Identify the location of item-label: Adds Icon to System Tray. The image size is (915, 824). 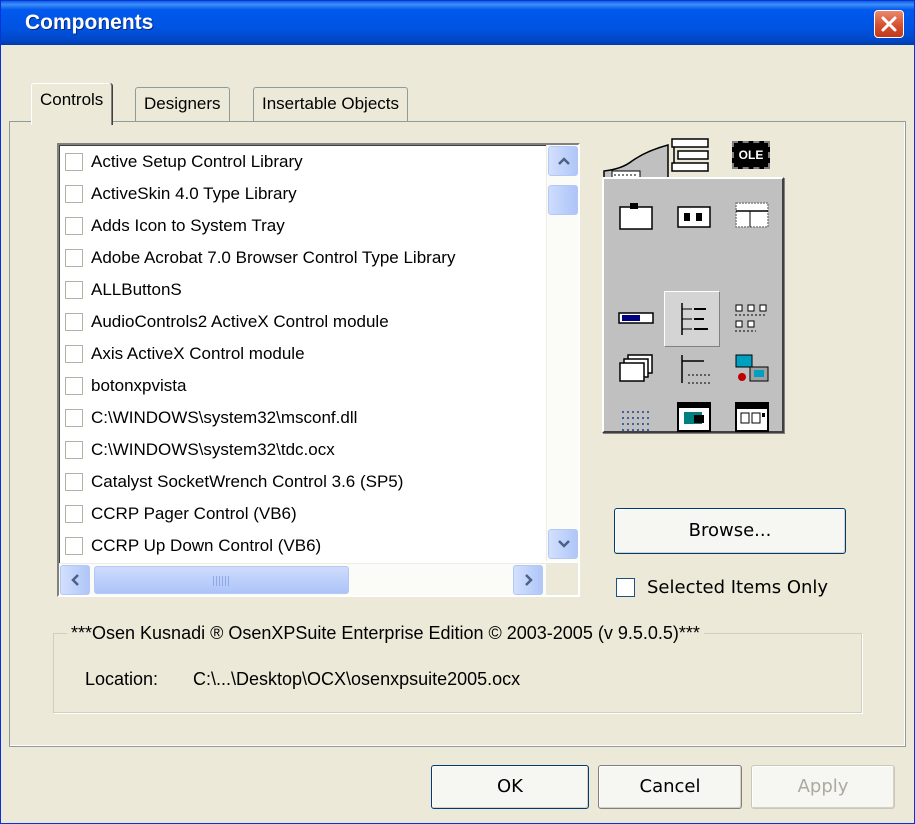
(188, 225).